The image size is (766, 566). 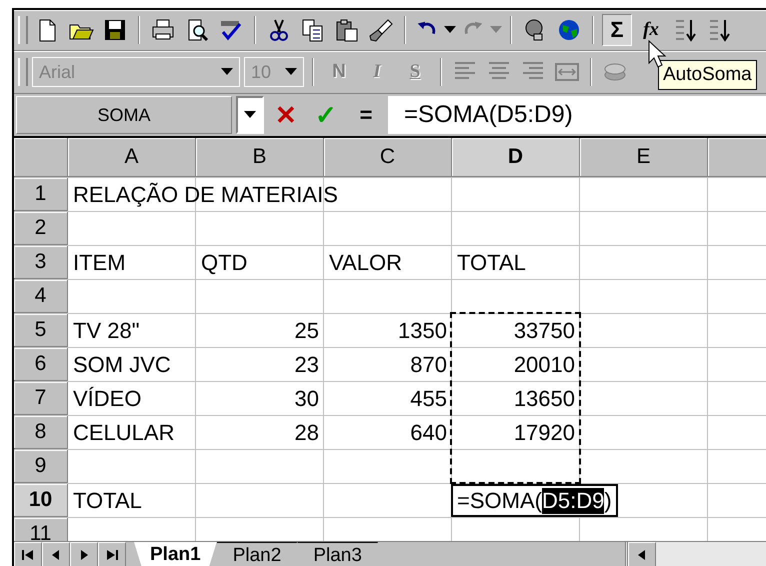 I want to click on paintbrush-icon, so click(x=381, y=30).